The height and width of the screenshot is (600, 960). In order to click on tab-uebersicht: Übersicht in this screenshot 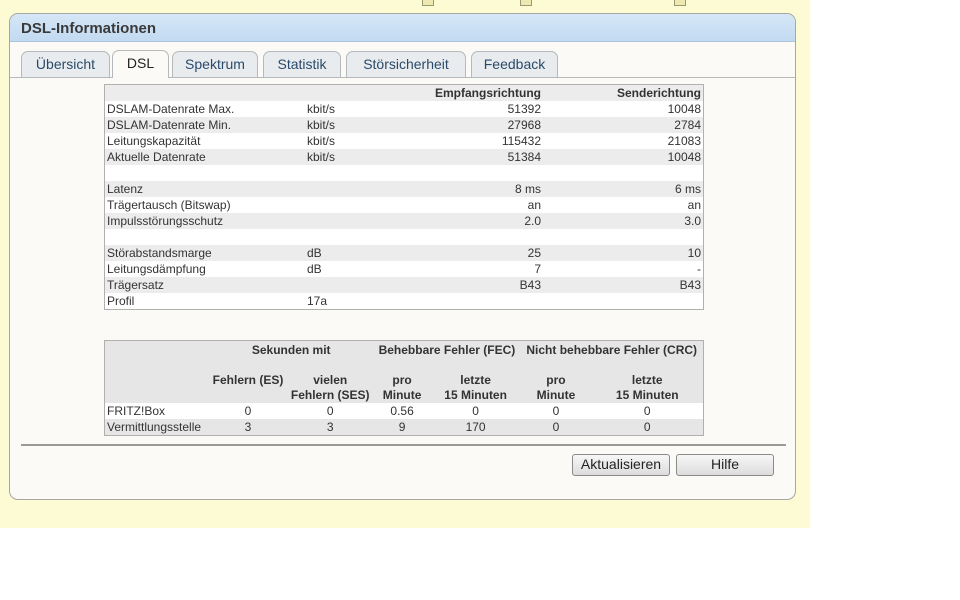, I will do `click(65, 64)`.